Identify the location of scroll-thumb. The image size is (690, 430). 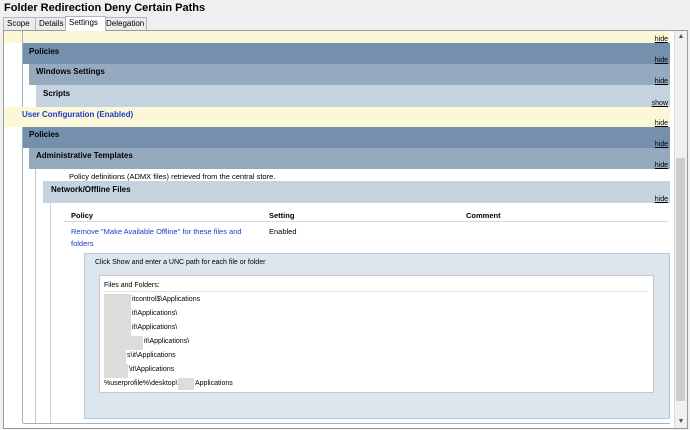
(680, 279).